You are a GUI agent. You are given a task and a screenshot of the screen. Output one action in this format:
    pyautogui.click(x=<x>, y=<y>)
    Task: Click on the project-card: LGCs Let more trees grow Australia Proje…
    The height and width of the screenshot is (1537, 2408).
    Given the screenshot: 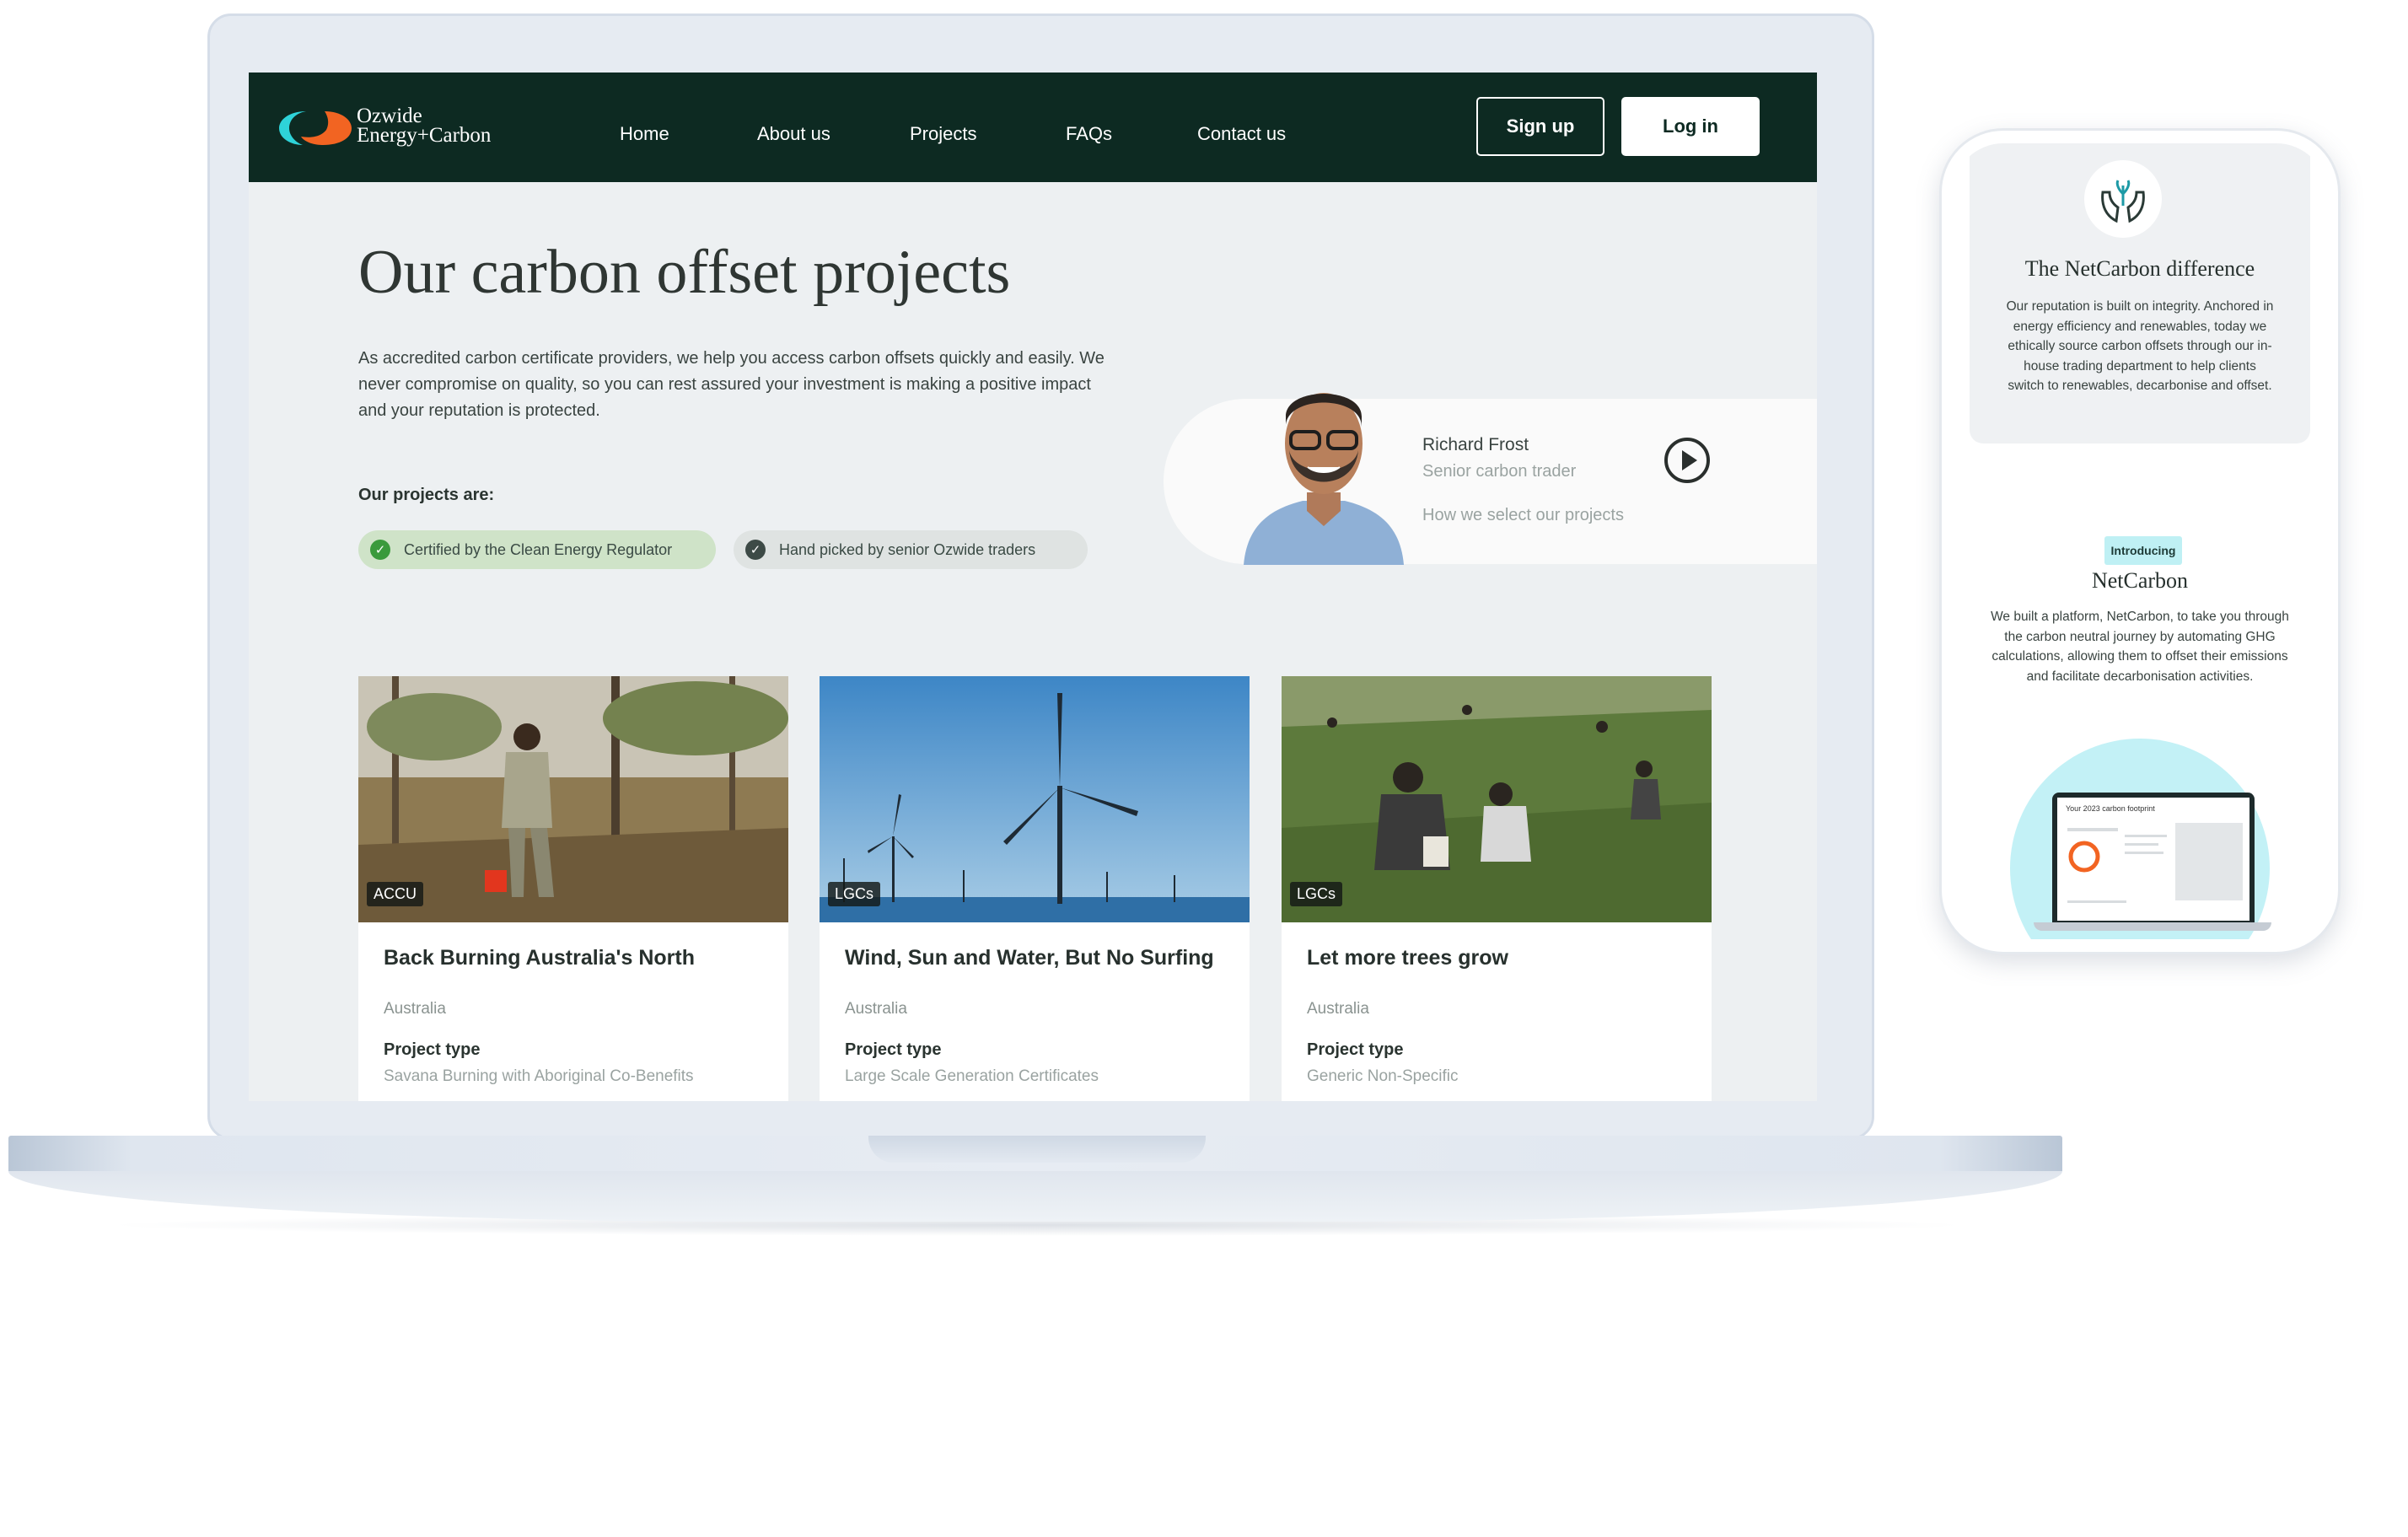 What is the action you would take?
    pyautogui.click(x=1497, y=888)
    